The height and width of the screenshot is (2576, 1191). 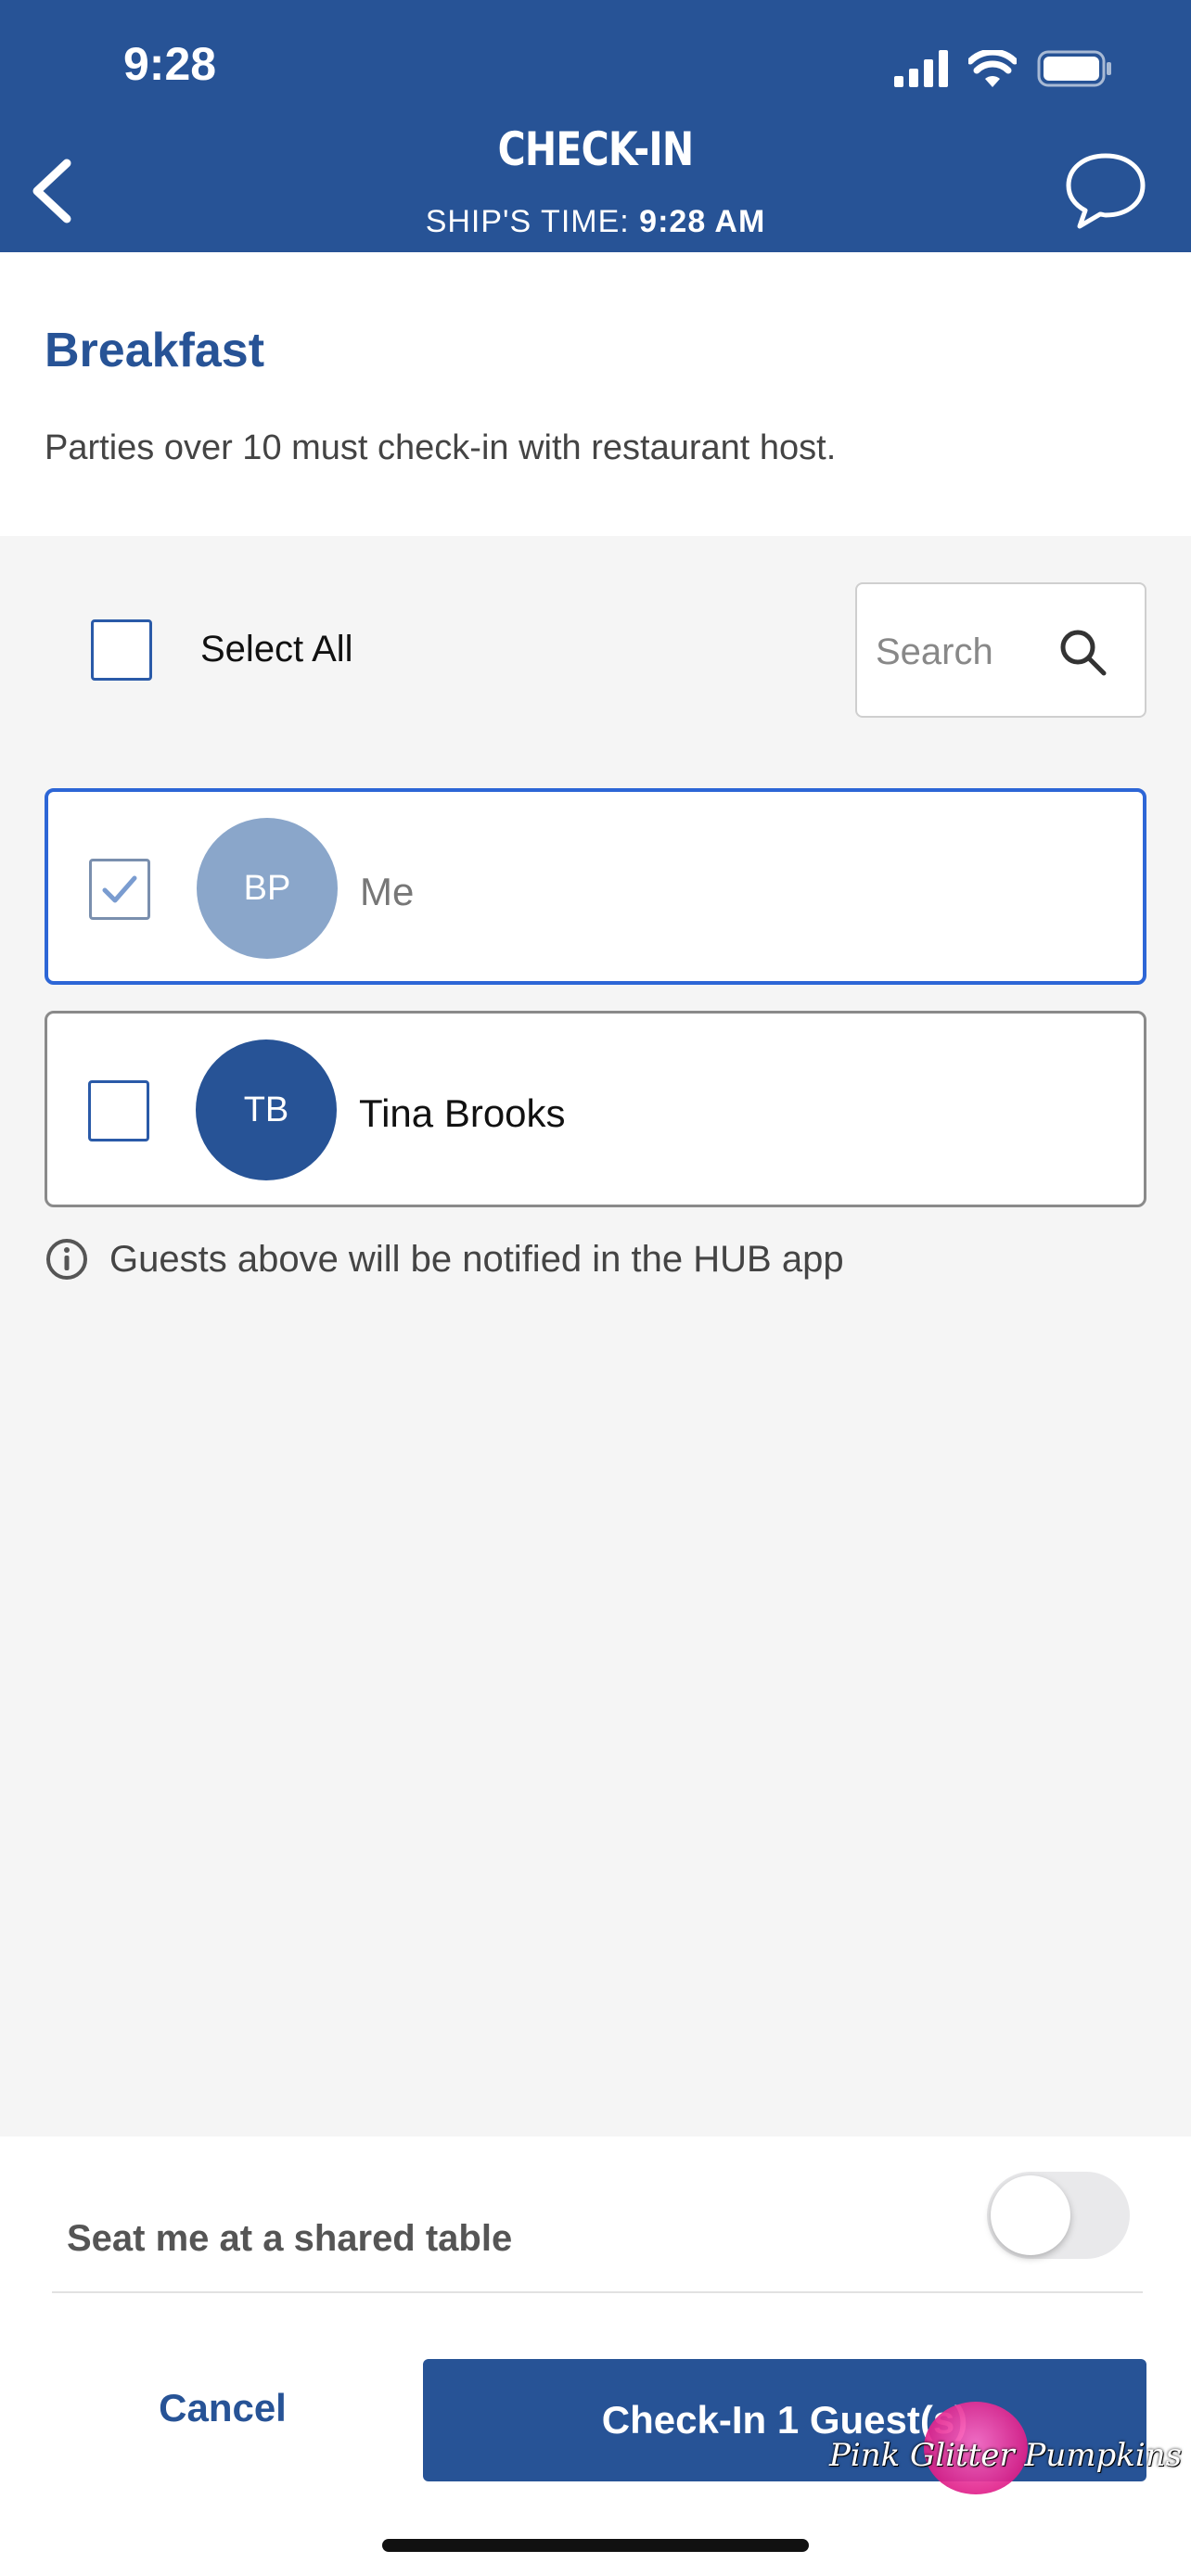 What do you see at coordinates (597, 2292) in the screenshot?
I see `divider` at bounding box center [597, 2292].